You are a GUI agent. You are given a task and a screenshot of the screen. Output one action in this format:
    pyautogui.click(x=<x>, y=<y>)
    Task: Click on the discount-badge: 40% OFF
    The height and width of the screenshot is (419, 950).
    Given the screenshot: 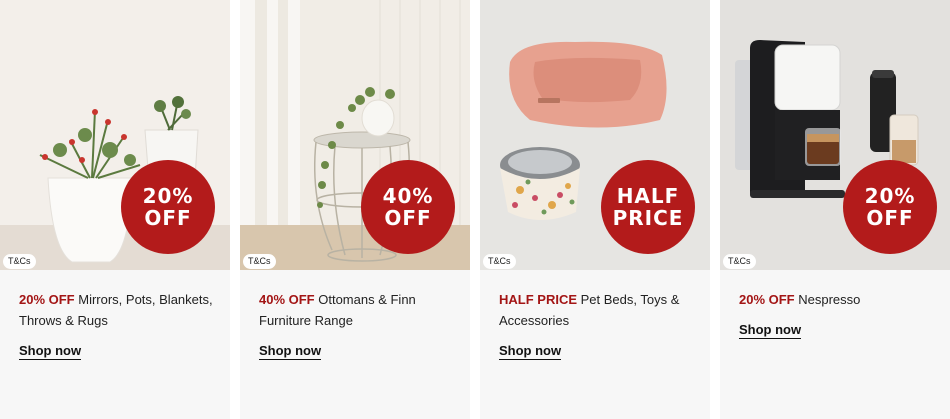 What is the action you would take?
    pyautogui.click(x=408, y=207)
    